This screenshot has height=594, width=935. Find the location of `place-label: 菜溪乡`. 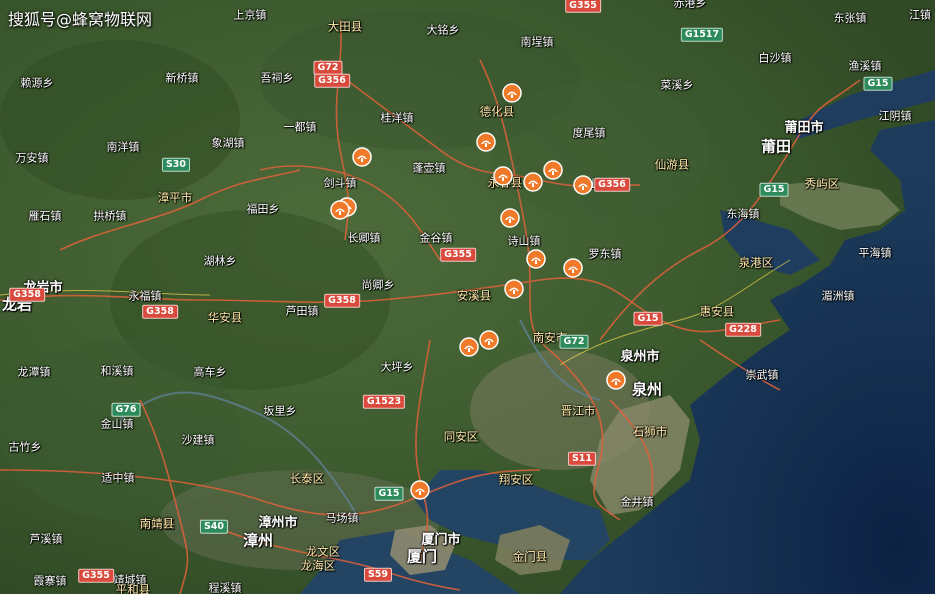

place-label: 菜溪乡 is located at coordinates (677, 85).